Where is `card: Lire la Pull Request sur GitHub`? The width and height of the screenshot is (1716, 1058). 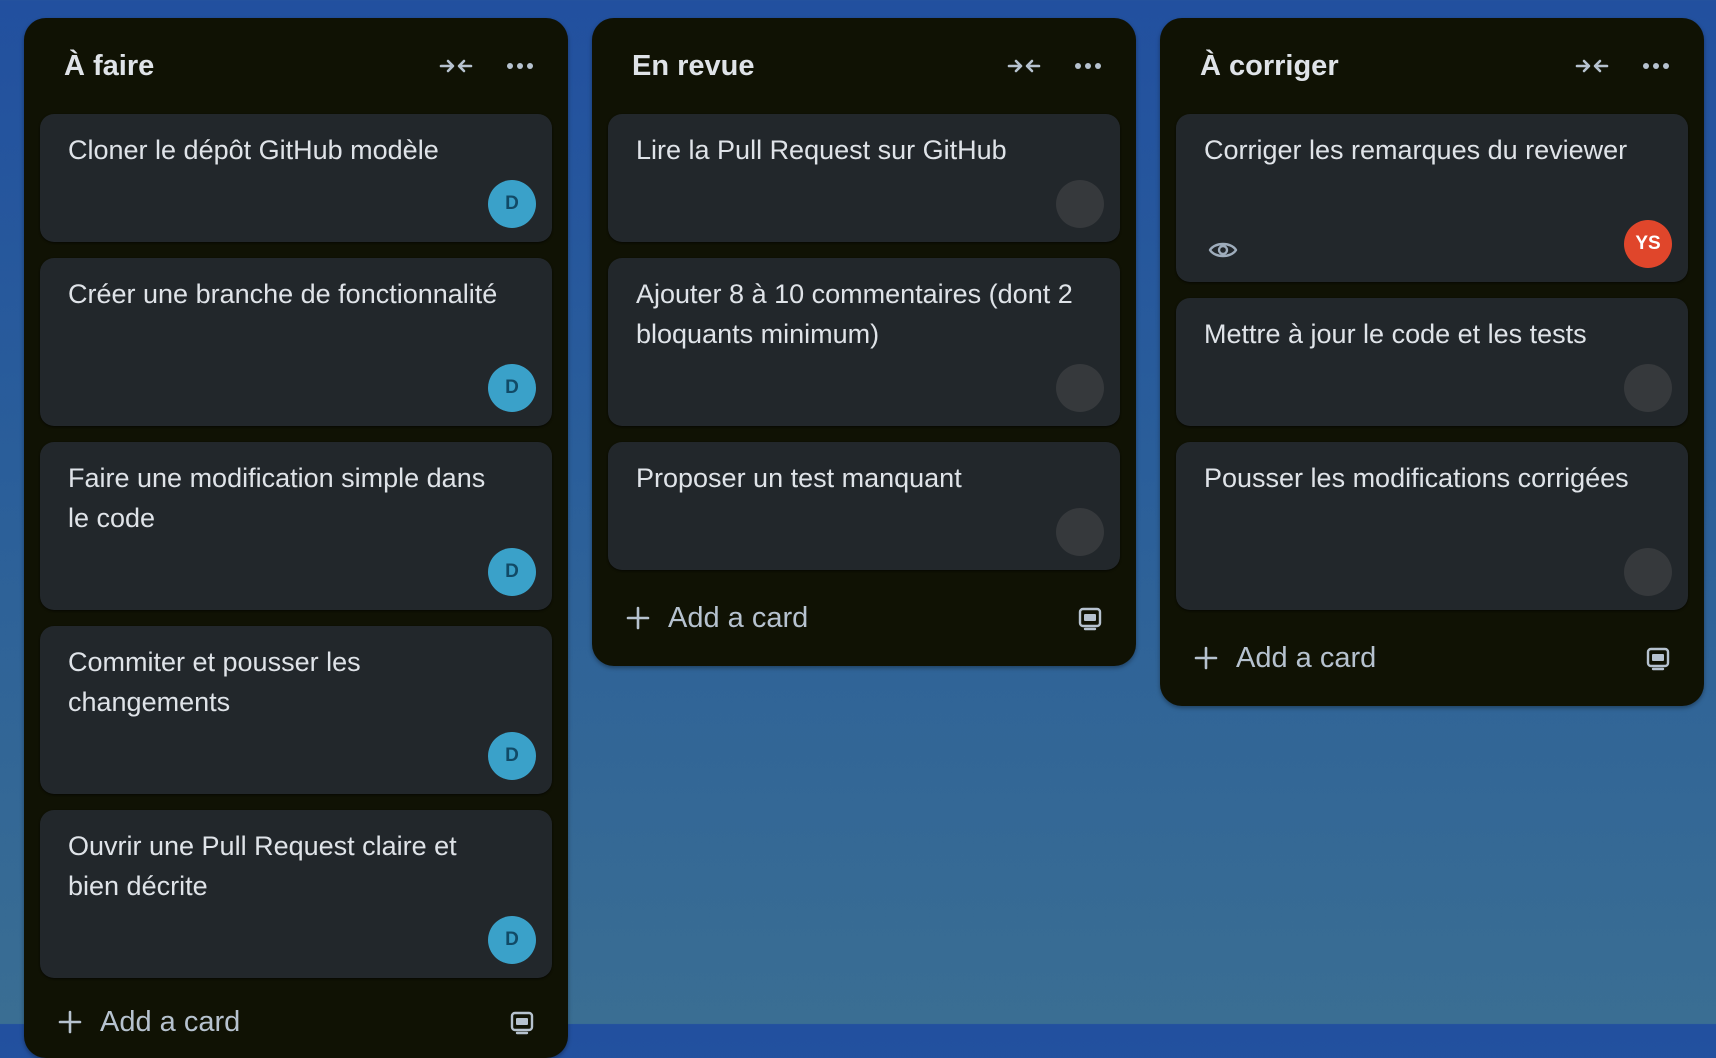 card: Lire la Pull Request sur GitHub is located at coordinates (864, 178).